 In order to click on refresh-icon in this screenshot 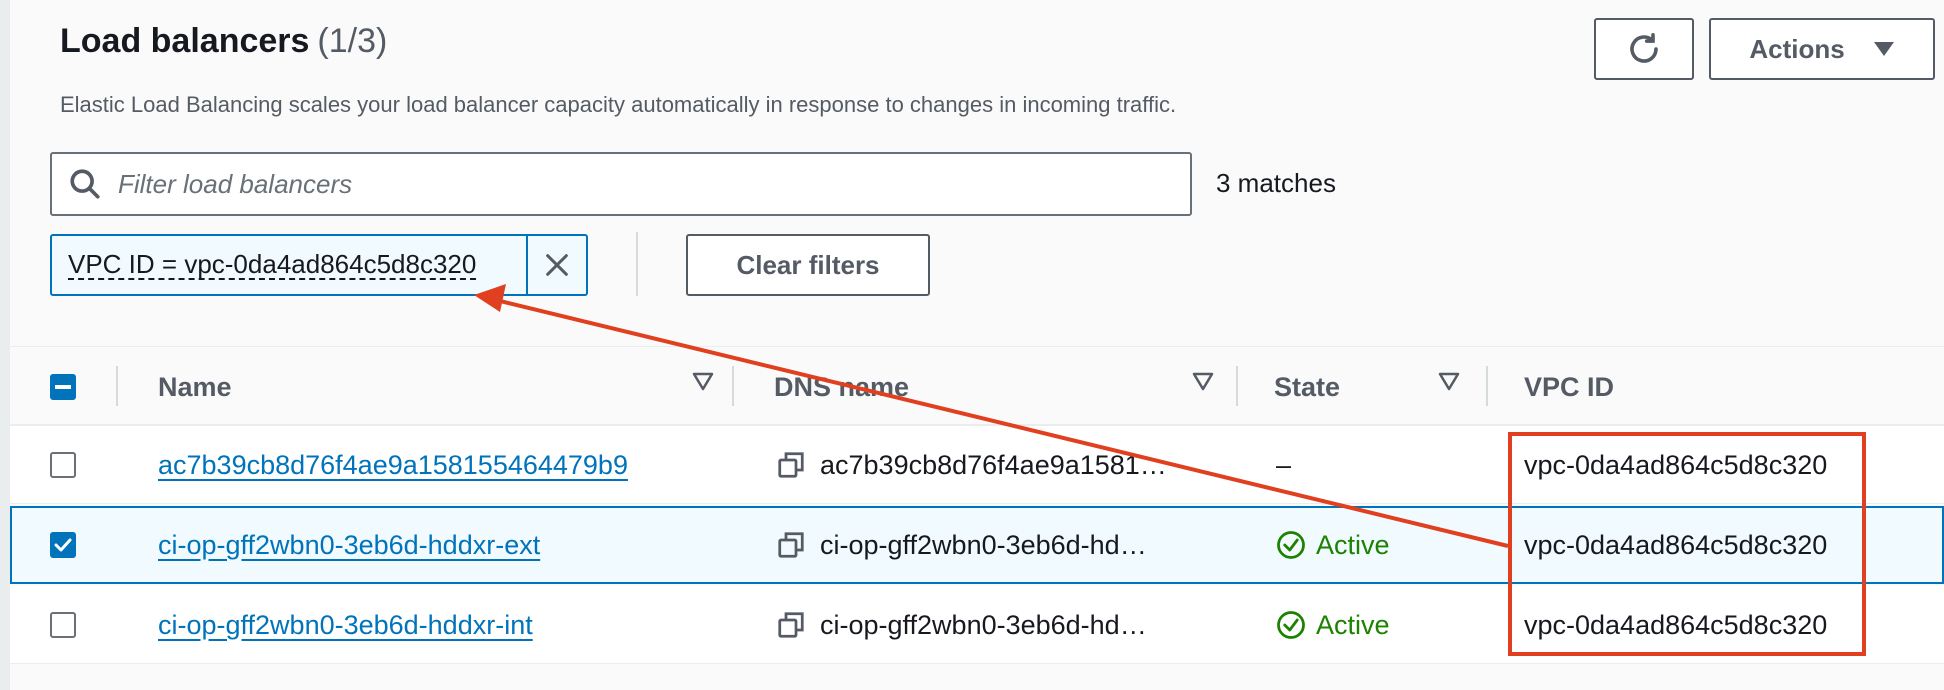, I will do `click(1644, 47)`.